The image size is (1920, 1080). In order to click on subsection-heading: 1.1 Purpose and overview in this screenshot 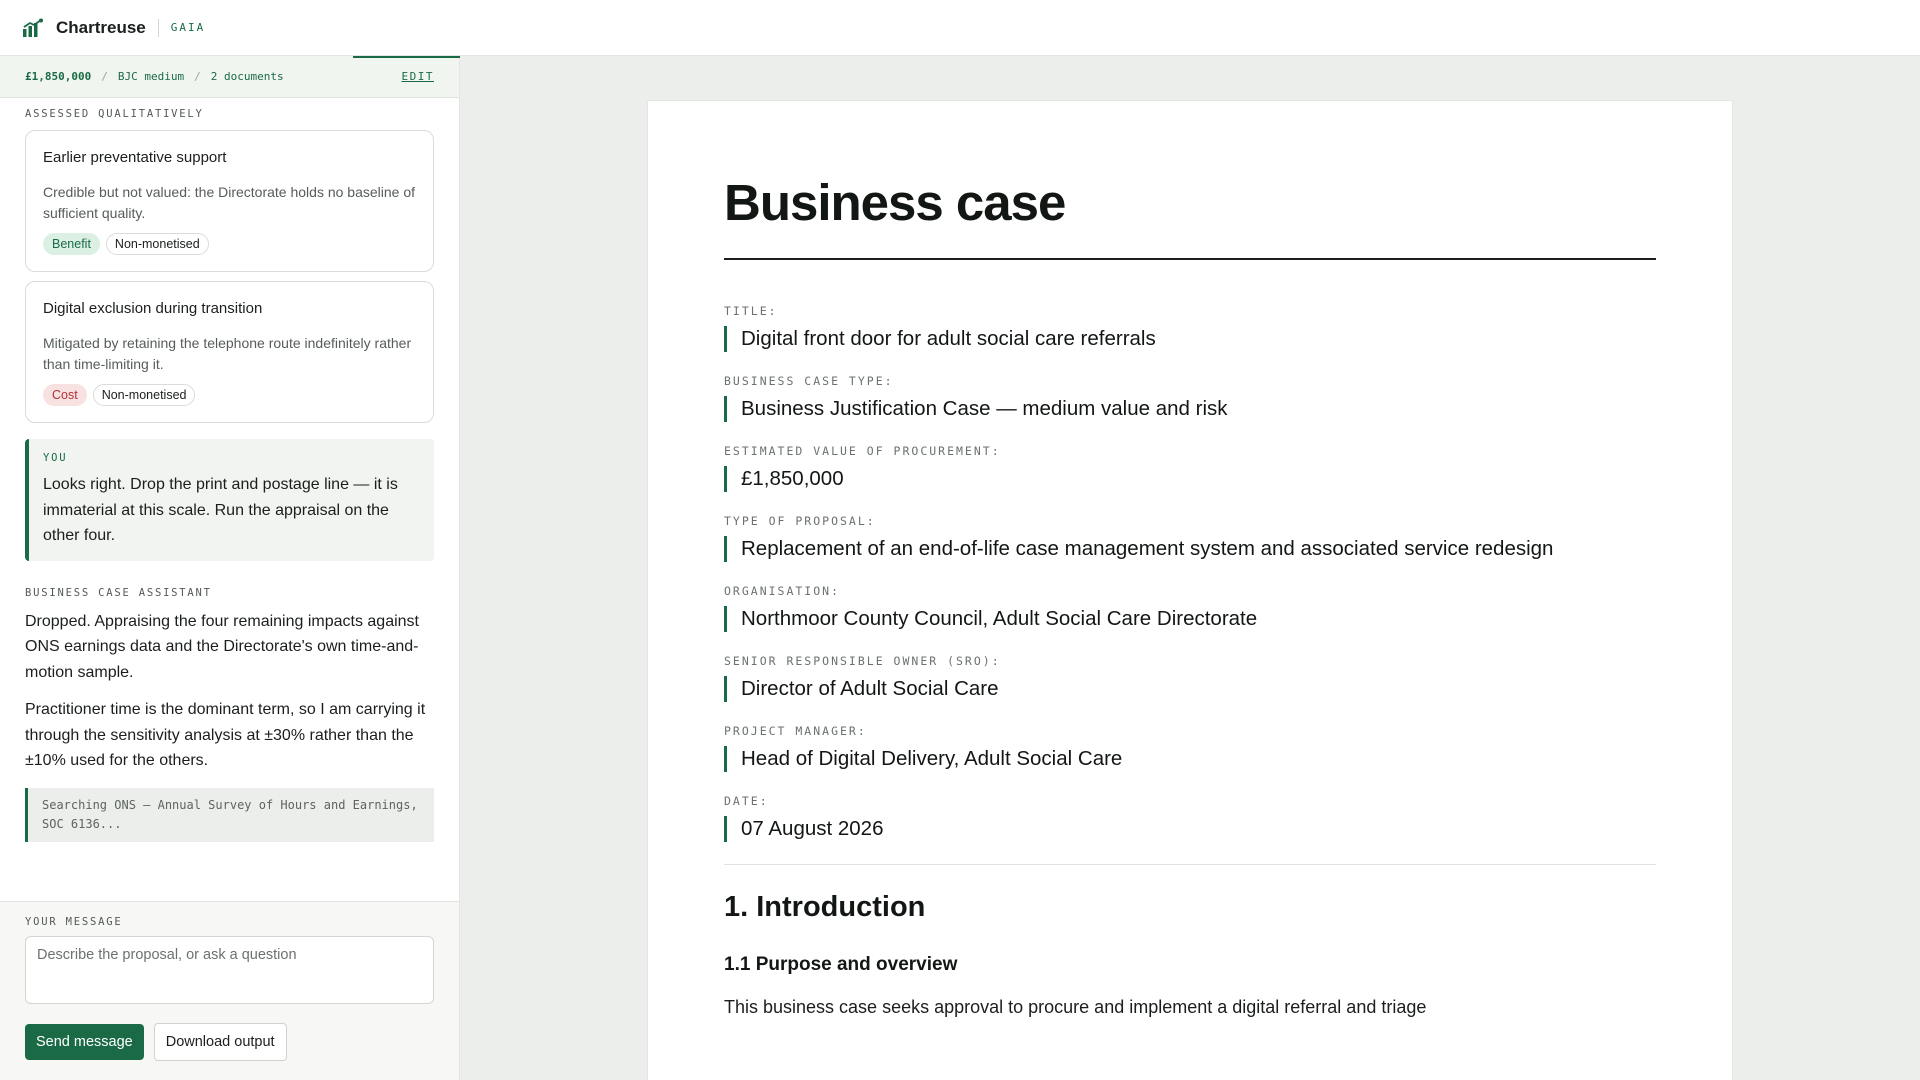, I will do `click(841, 964)`.